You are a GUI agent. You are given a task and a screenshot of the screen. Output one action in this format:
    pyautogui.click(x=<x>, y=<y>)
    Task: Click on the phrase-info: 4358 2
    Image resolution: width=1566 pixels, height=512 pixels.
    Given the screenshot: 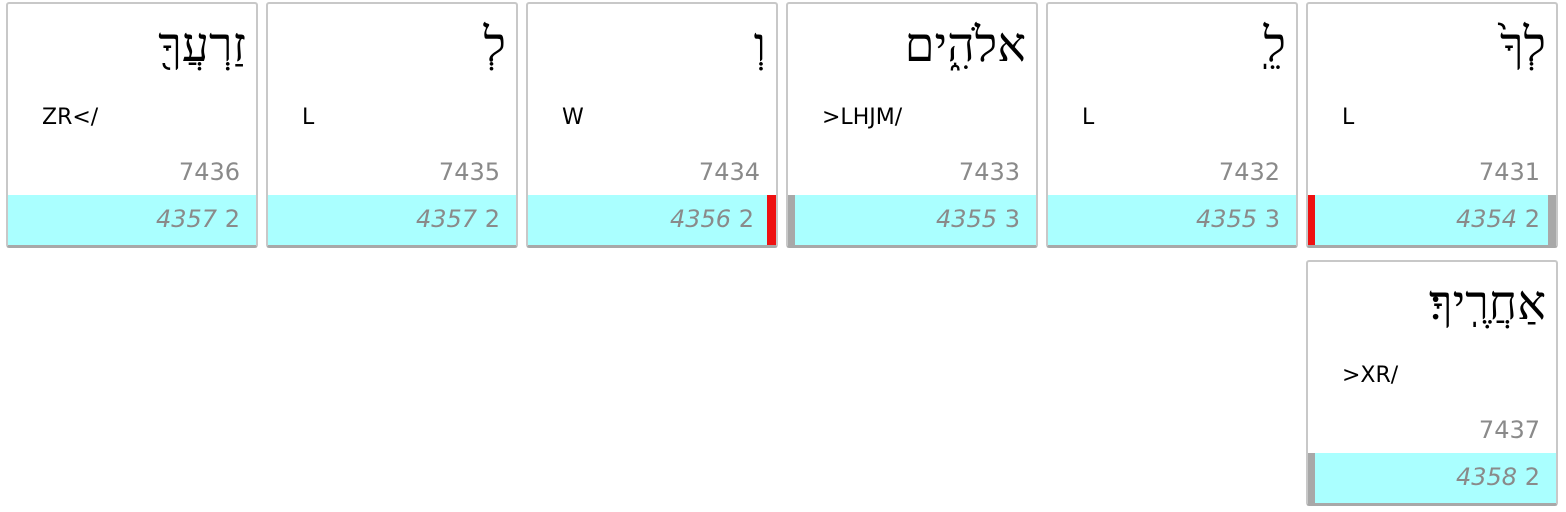 What is the action you would take?
    pyautogui.click(x=1498, y=477)
    